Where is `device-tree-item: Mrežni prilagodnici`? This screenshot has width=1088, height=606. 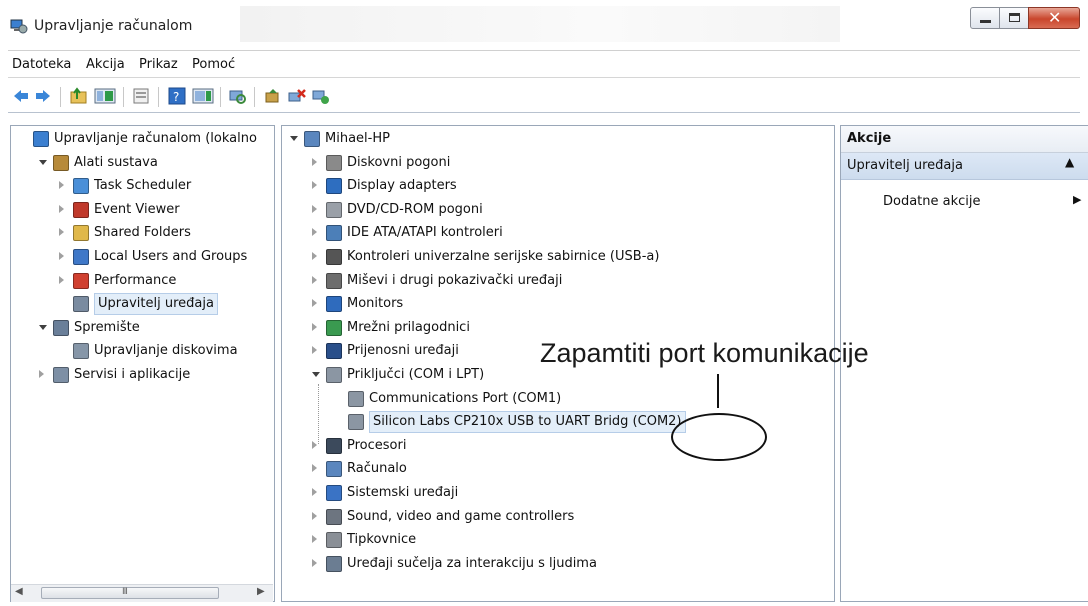
device-tree-item: Mrežni prilagodnici is located at coordinates (558, 328).